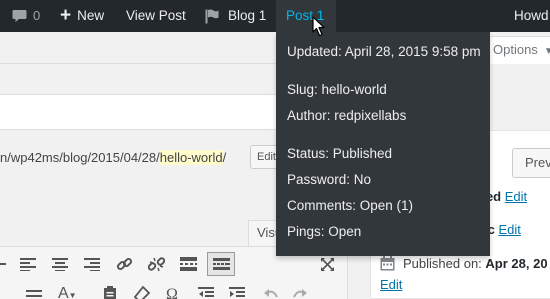 Image resolution: width=550 pixels, height=299 pixels. Describe the element at coordinates (237, 293) in the screenshot. I see `indent-icon` at that location.